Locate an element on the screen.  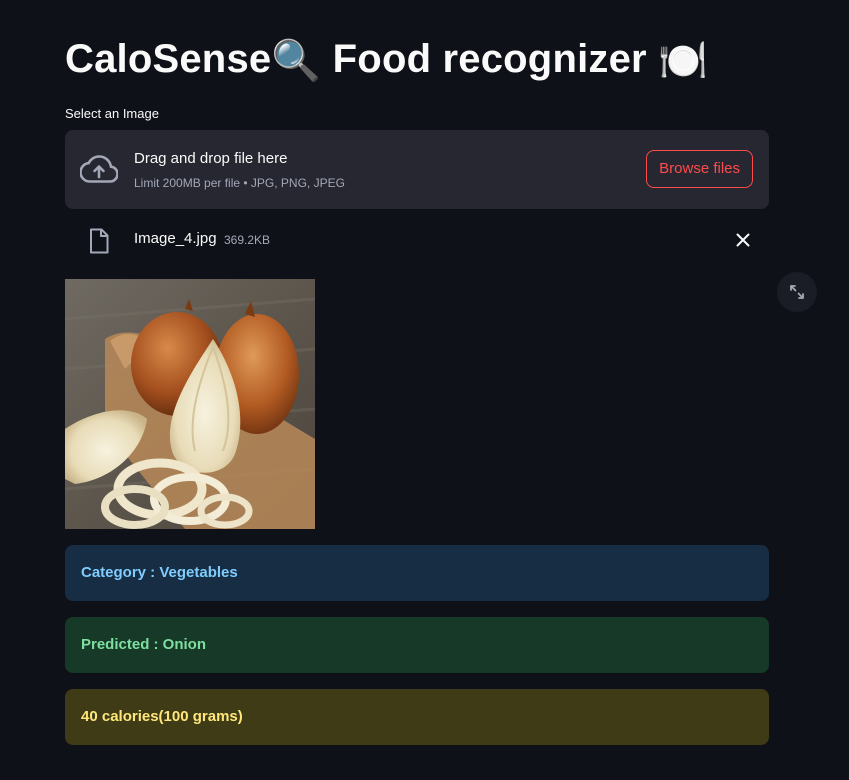
uploaded-food-image is located at coordinates (190, 404).